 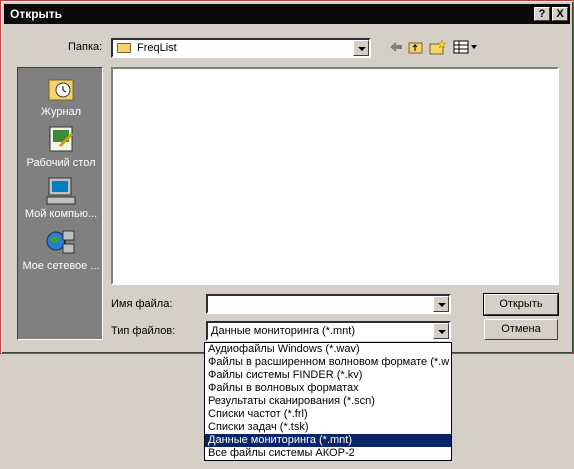 What do you see at coordinates (328, 349) in the screenshot?
I see `filetype-option: Аудиофайлы Windows (*.wav)` at bounding box center [328, 349].